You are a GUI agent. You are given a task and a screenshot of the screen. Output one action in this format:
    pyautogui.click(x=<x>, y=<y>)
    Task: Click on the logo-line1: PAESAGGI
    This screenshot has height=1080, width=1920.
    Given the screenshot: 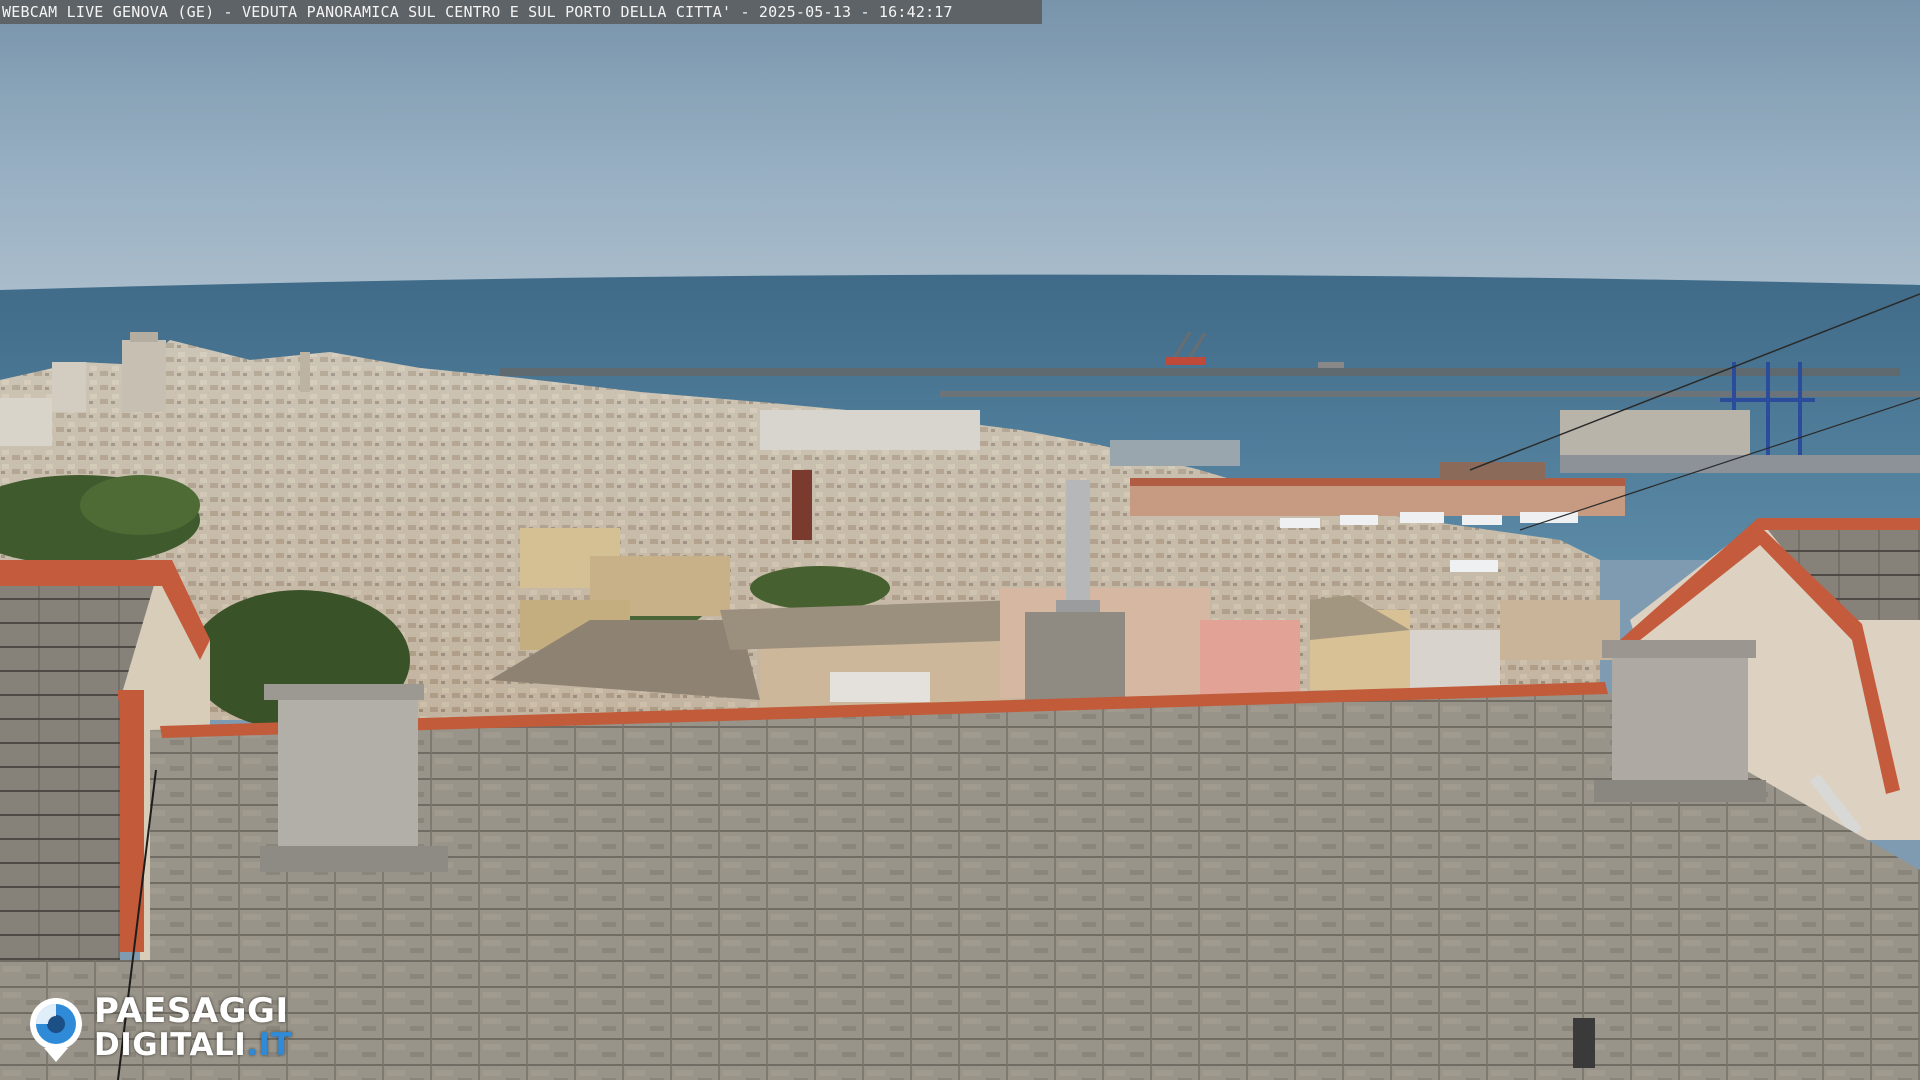 What is the action you would take?
    pyautogui.click(x=191, y=1011)
    